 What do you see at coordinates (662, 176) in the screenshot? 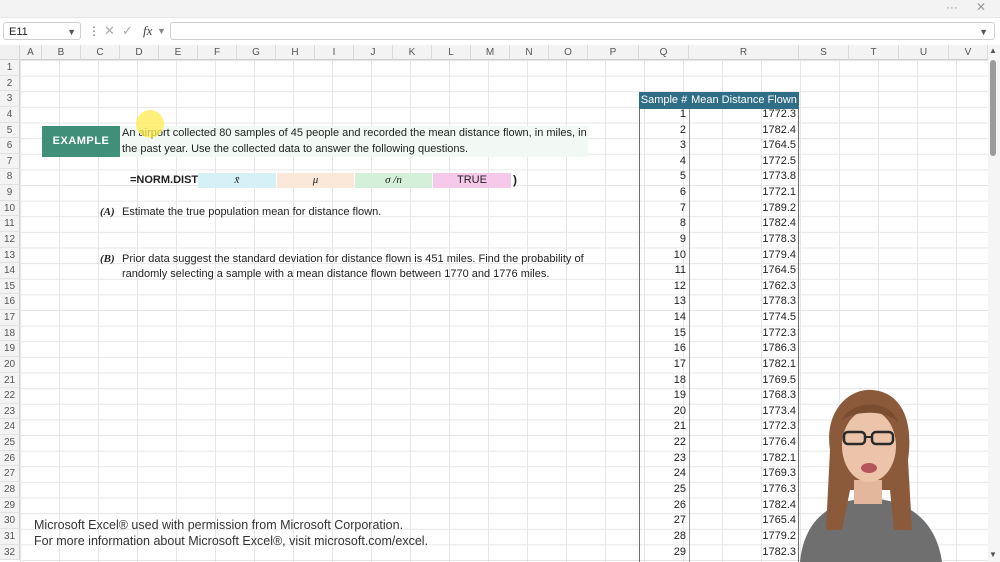
I see `table-cell-sample: 5` at bounding box center [662, 176].